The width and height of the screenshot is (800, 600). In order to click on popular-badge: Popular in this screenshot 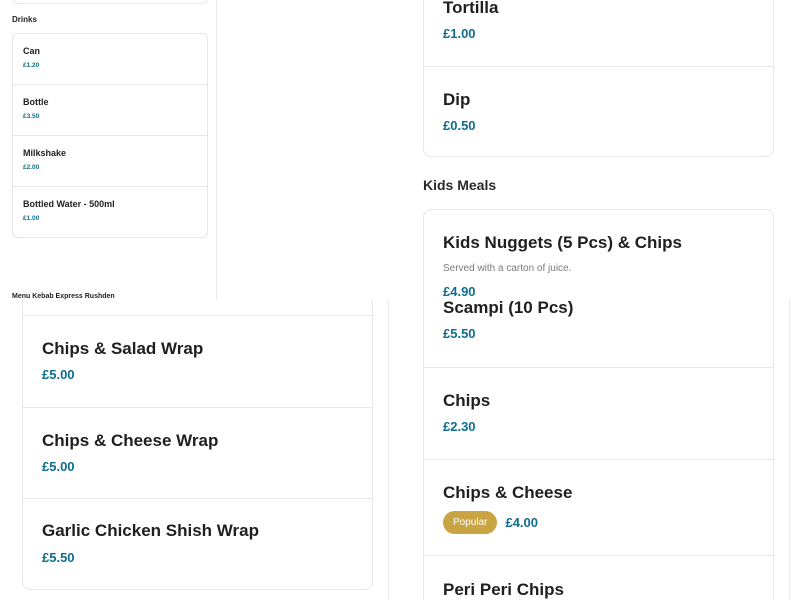, I will do `click(470, 522)`.